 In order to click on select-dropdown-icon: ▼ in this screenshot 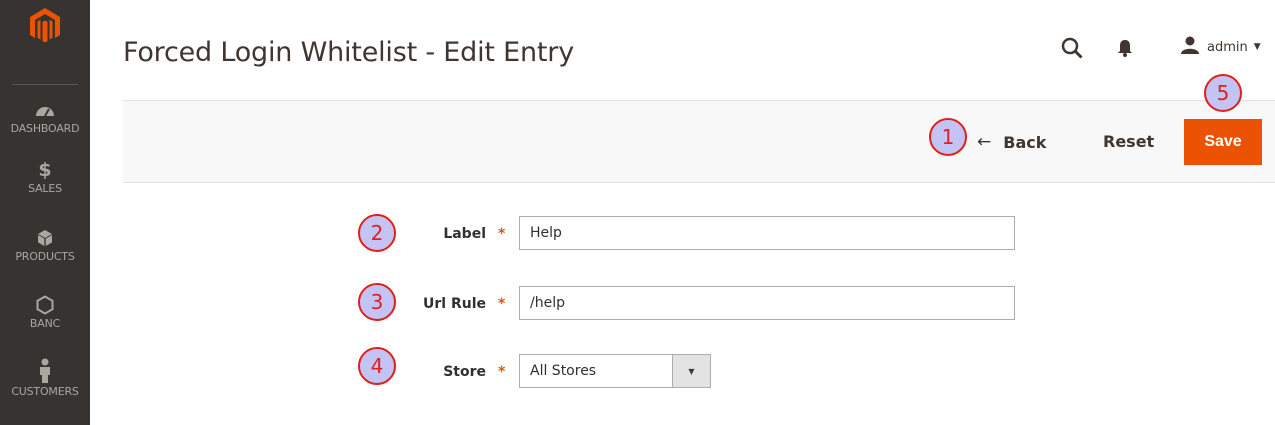, I will do `click(691, 371)`.